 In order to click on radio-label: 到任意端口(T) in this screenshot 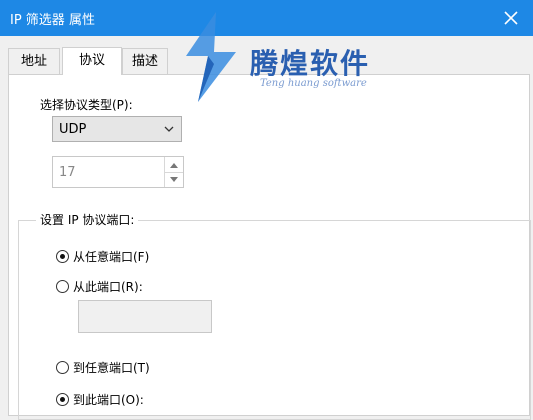, I will do `click(111, 368)`.